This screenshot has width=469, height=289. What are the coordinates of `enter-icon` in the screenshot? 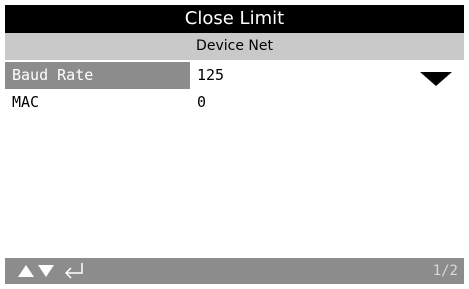 It's located at (74, 271).